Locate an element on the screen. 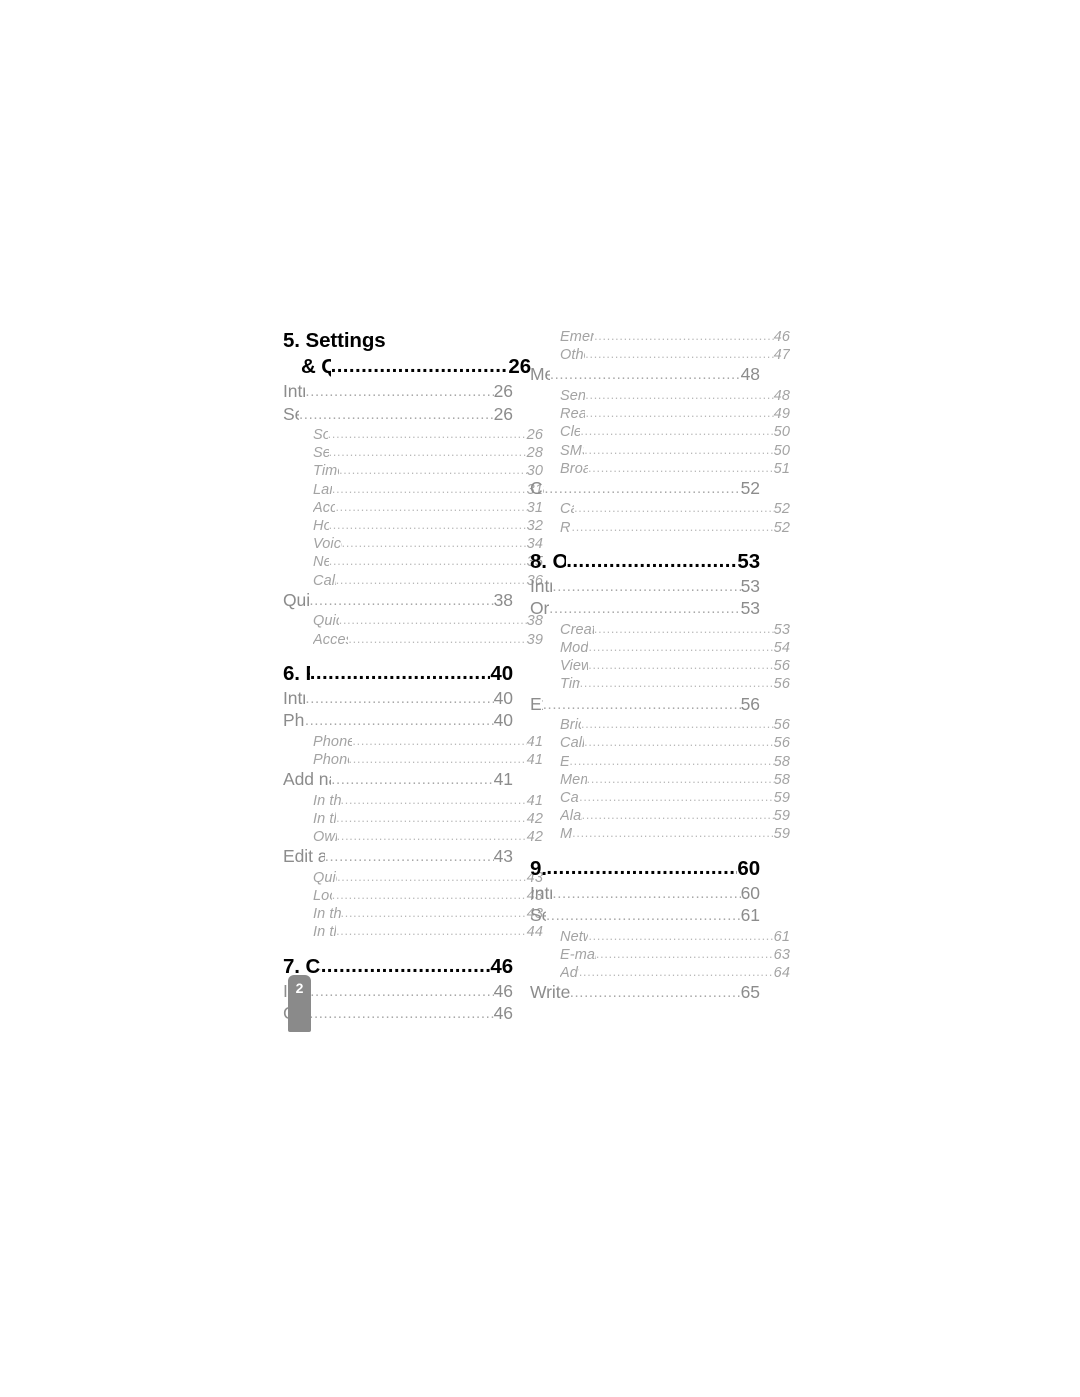 This screenshot has height=1397, width=1080. toc-entry-label: Advanced is located at coordinates (569, 972).